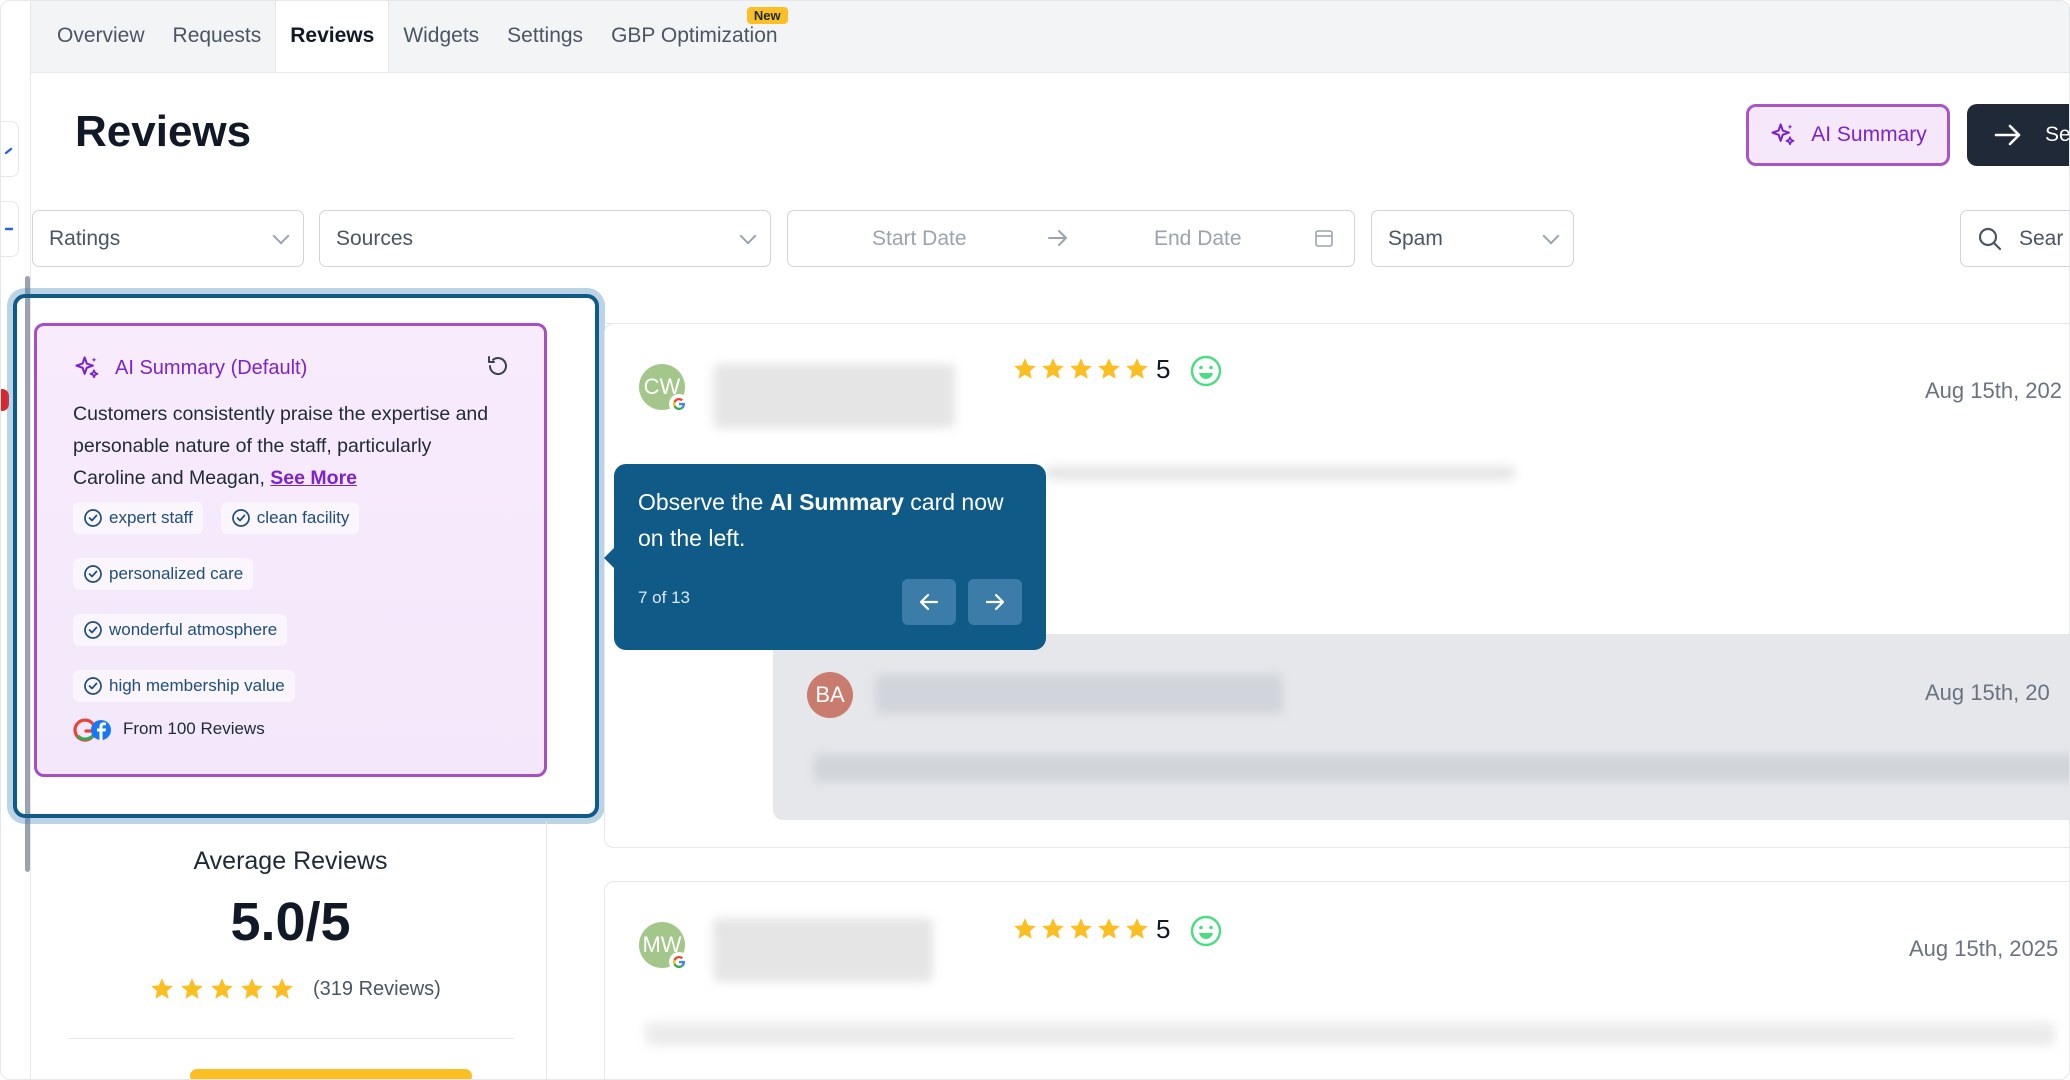  Describe the element at coordinates (197, 685) in the screenshot. I see `tag-label: high membership value` at that location.